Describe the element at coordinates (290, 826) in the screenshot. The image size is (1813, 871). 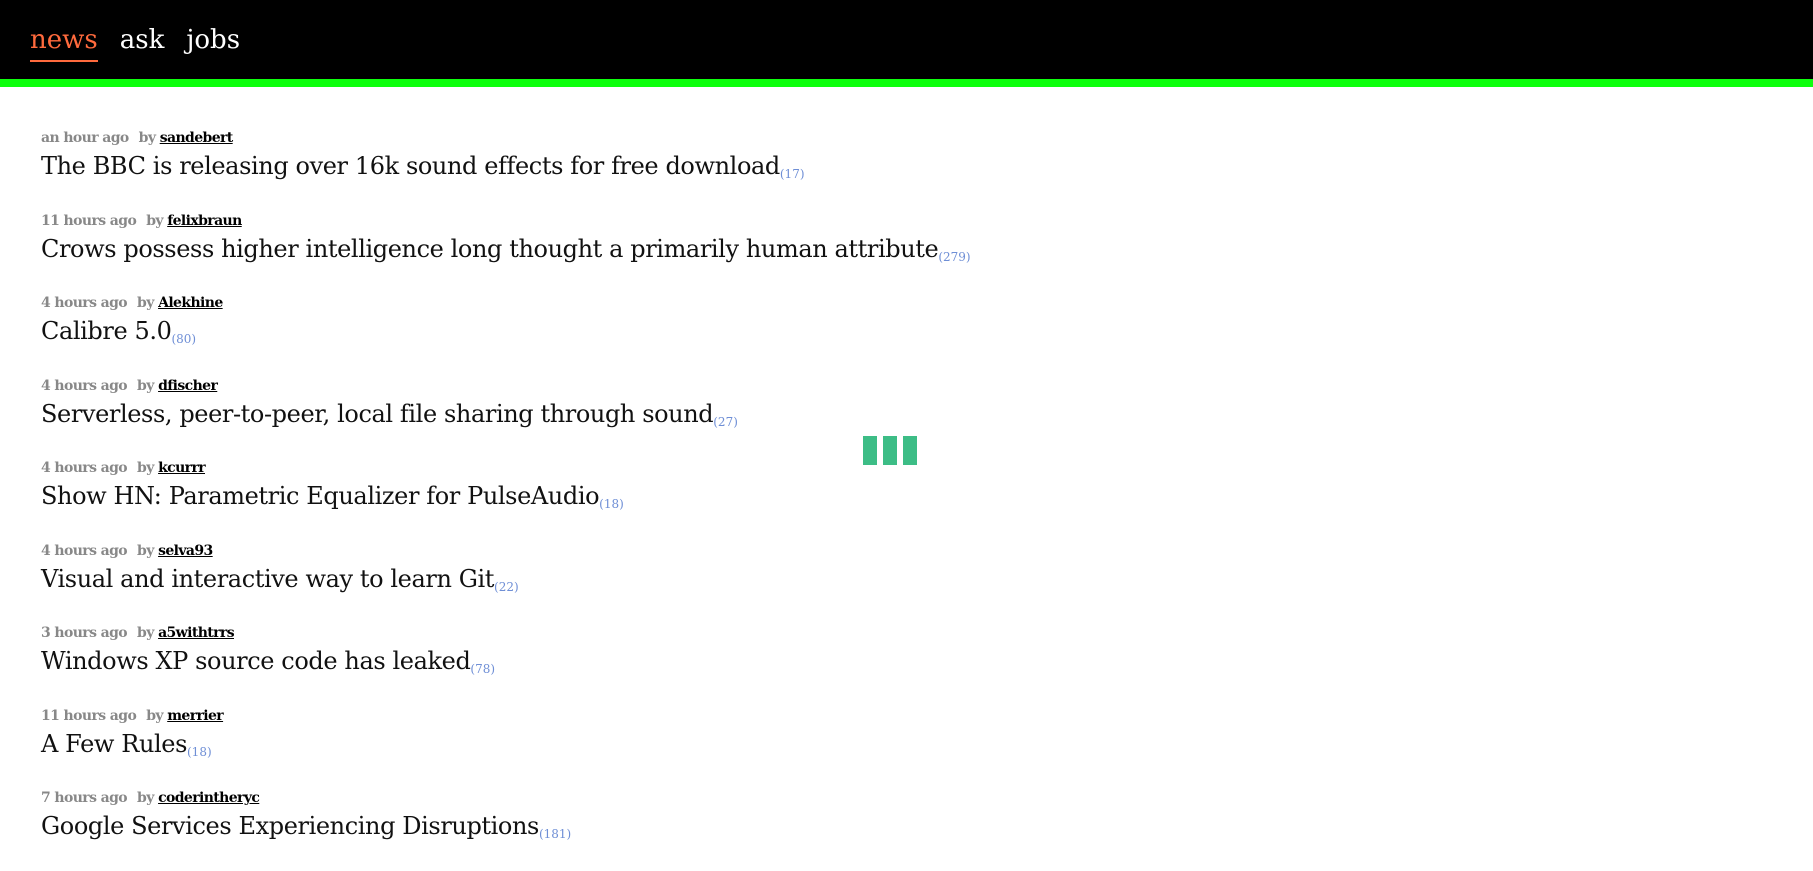
I see `story-title-link: Google Services Experiencing Disruptions` at that location.